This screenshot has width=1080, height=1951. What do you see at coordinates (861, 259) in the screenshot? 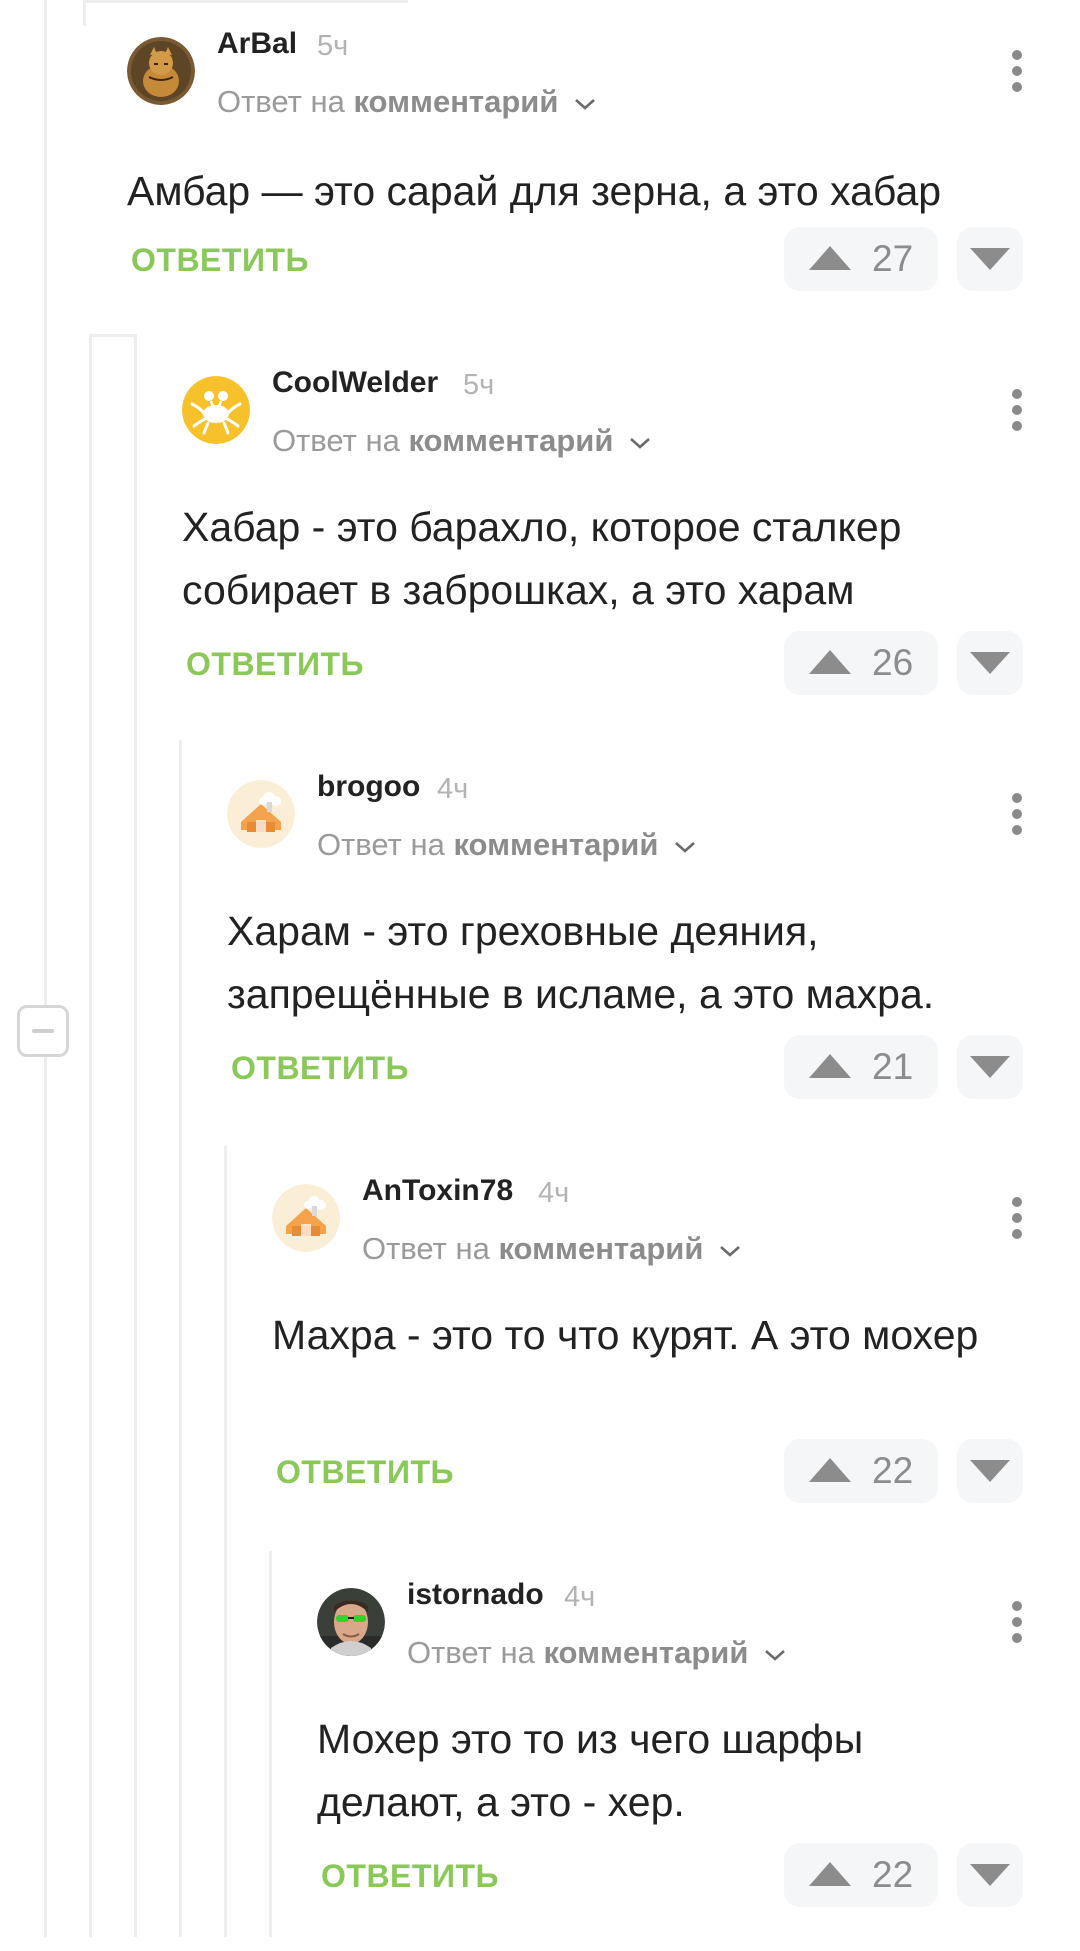
I see `vote-widget: 27` at bounding box center [861, 259].